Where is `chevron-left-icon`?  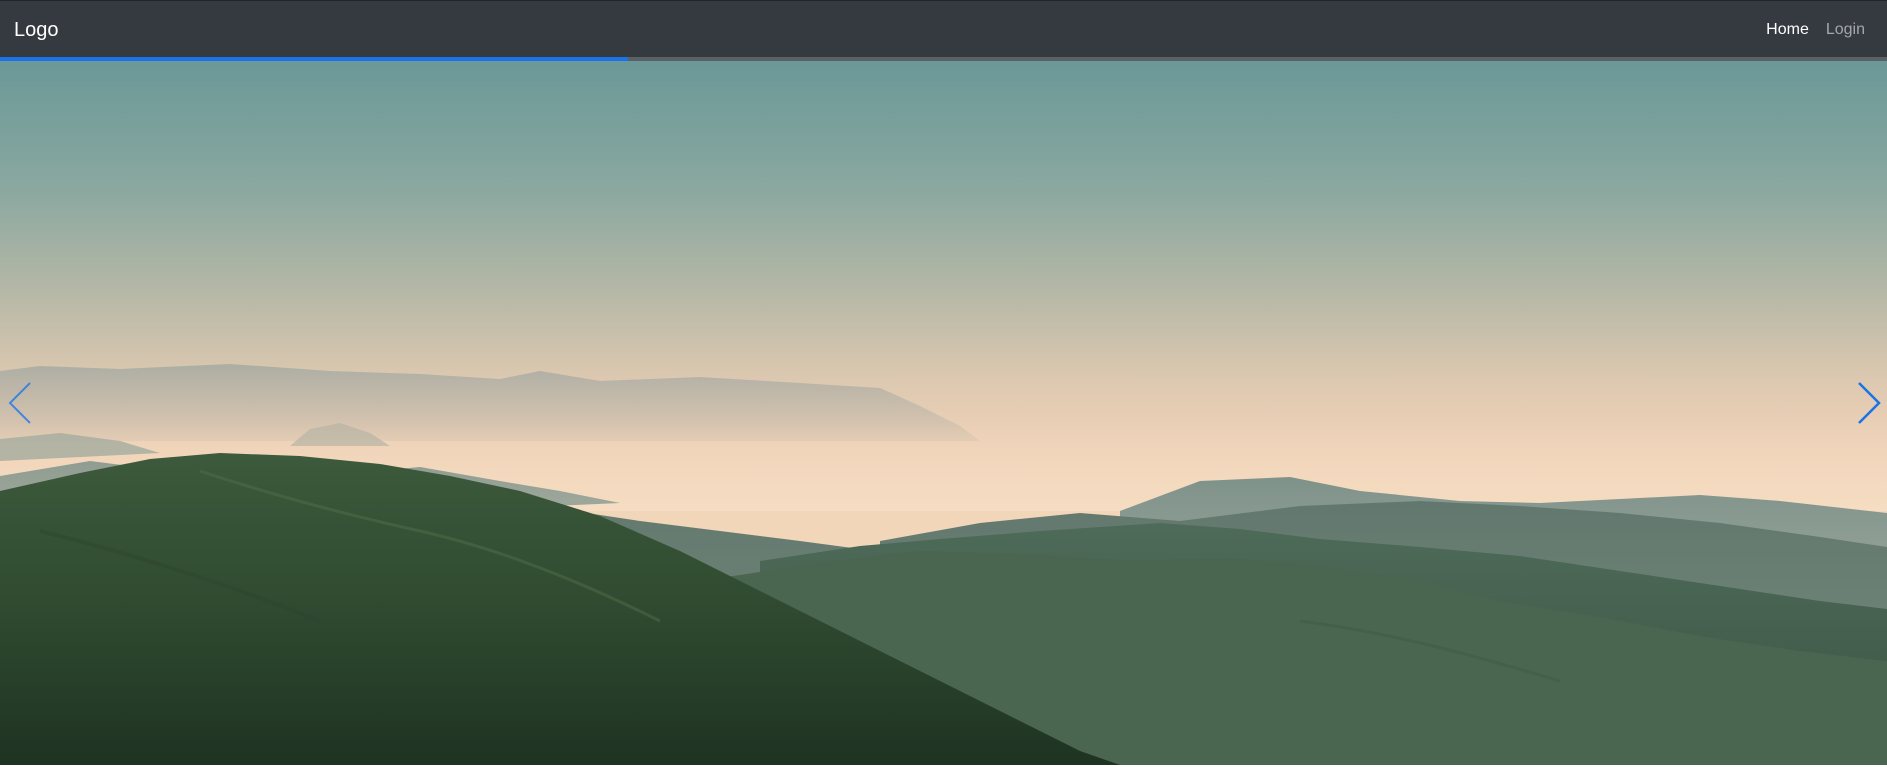 chevron-left-icon is located at coordinates (22, 403).